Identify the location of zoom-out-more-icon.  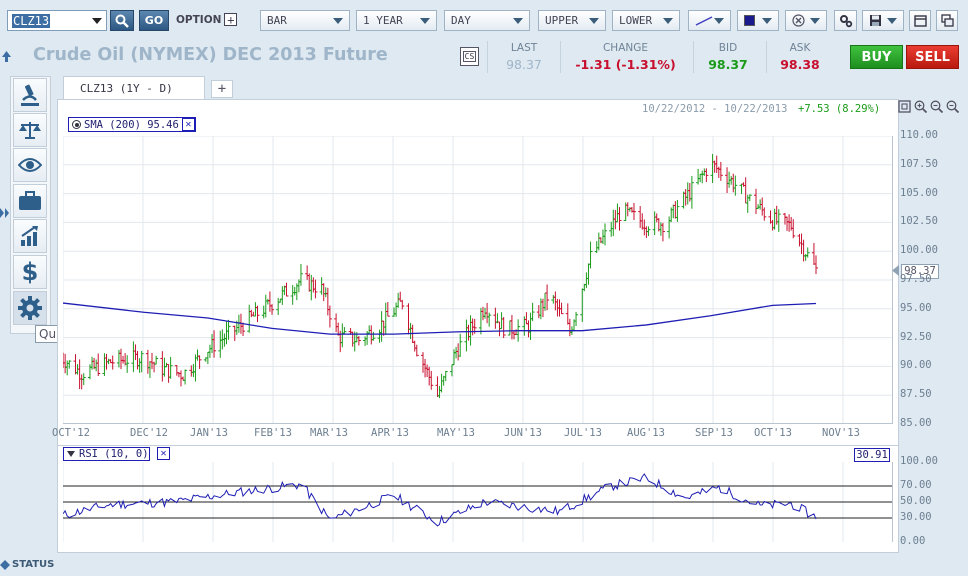
(952, 106).